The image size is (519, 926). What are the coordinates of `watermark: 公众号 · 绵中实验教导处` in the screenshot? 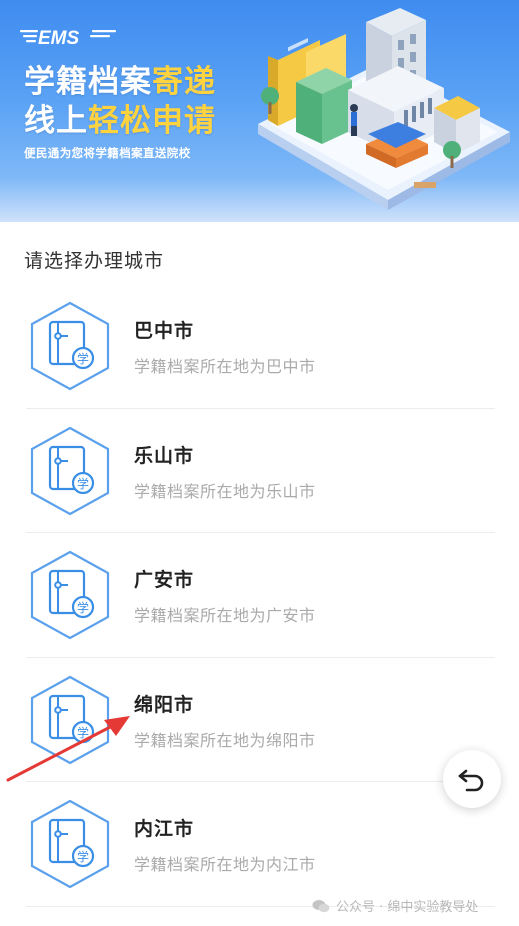 It's located at (395, 905).